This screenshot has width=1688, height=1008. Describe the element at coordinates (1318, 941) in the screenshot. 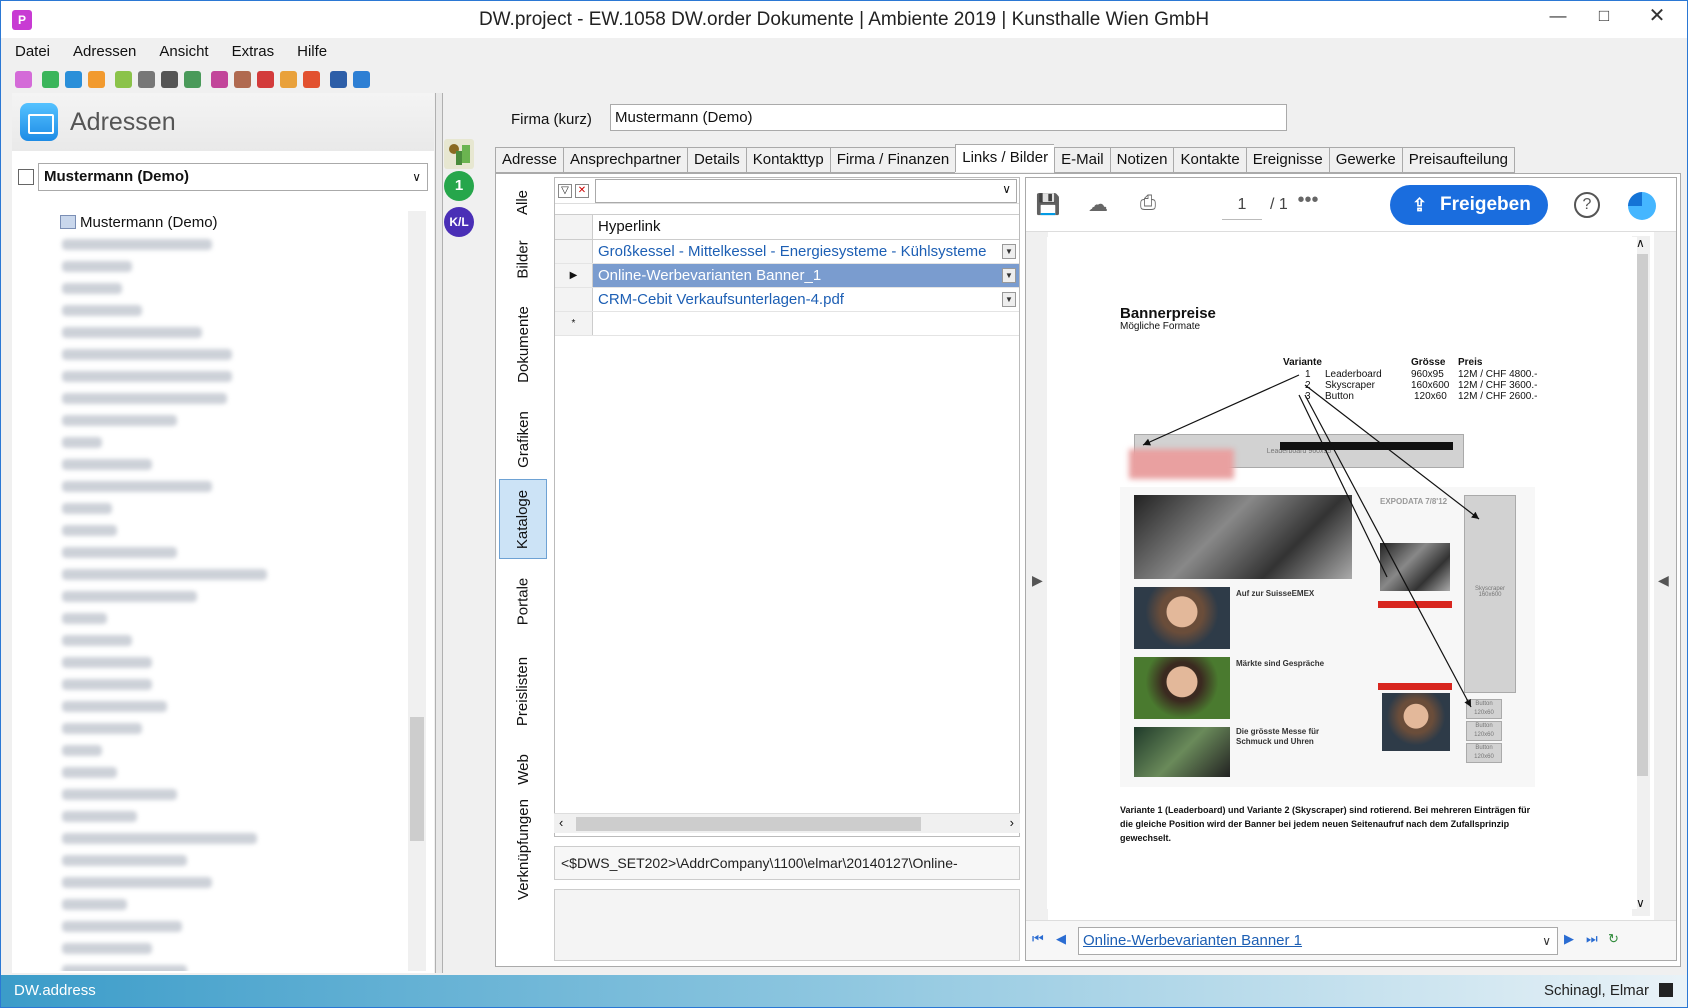

I see `file-dropdown: Online-Werbevarianten Banner 1 ∨` at that location.